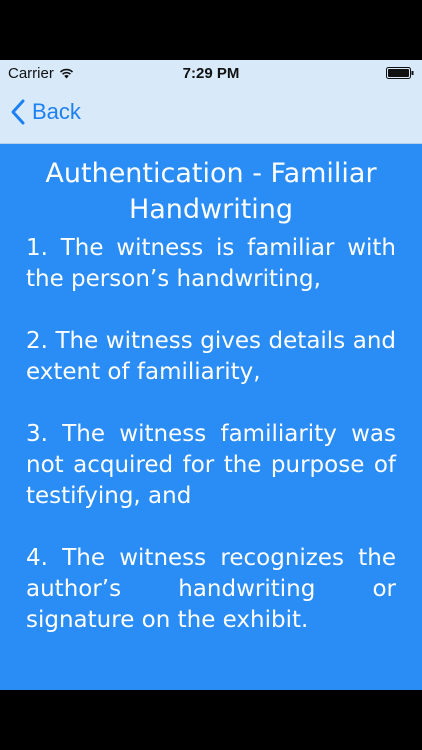 The height and width of the screenshot is (750, 422). Describe the element at coordinates (211, 115) in the screenshot. I see `navigation-bar: Back` at that location.